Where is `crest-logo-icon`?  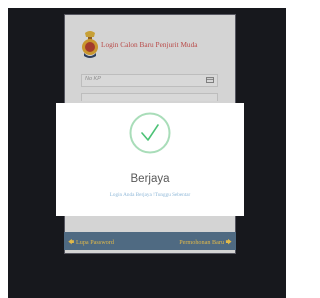
crest-logo-icon is located at coordinates (90, 44).